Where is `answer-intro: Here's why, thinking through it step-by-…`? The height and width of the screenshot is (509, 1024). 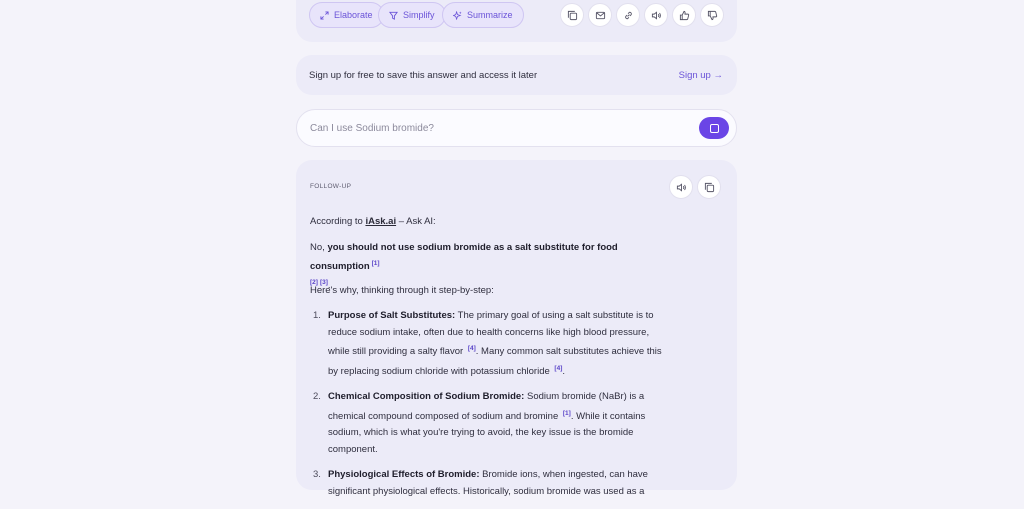 answer-intro: Here's why, thinking through it step-by-… is located at coordinates (402, 290).